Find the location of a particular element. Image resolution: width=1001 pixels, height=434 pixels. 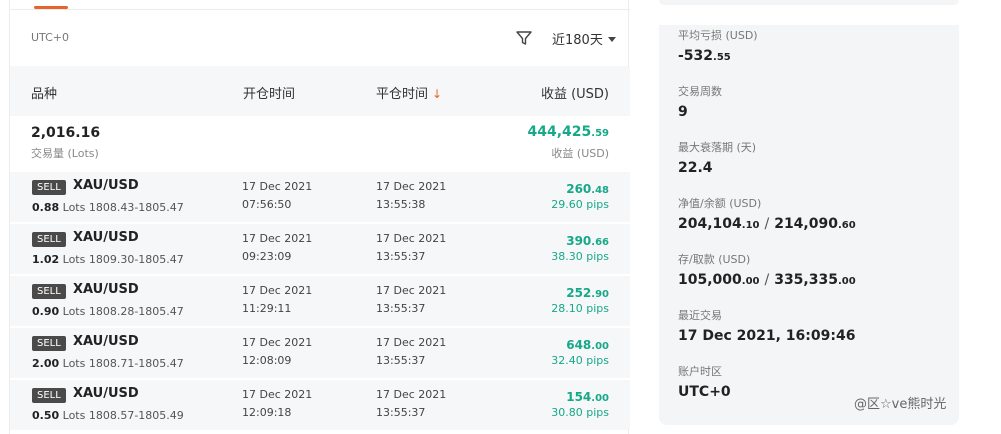

deposit-withdraw-value: 105,000.00/335,335.00 is located at coordinates (767, 280).